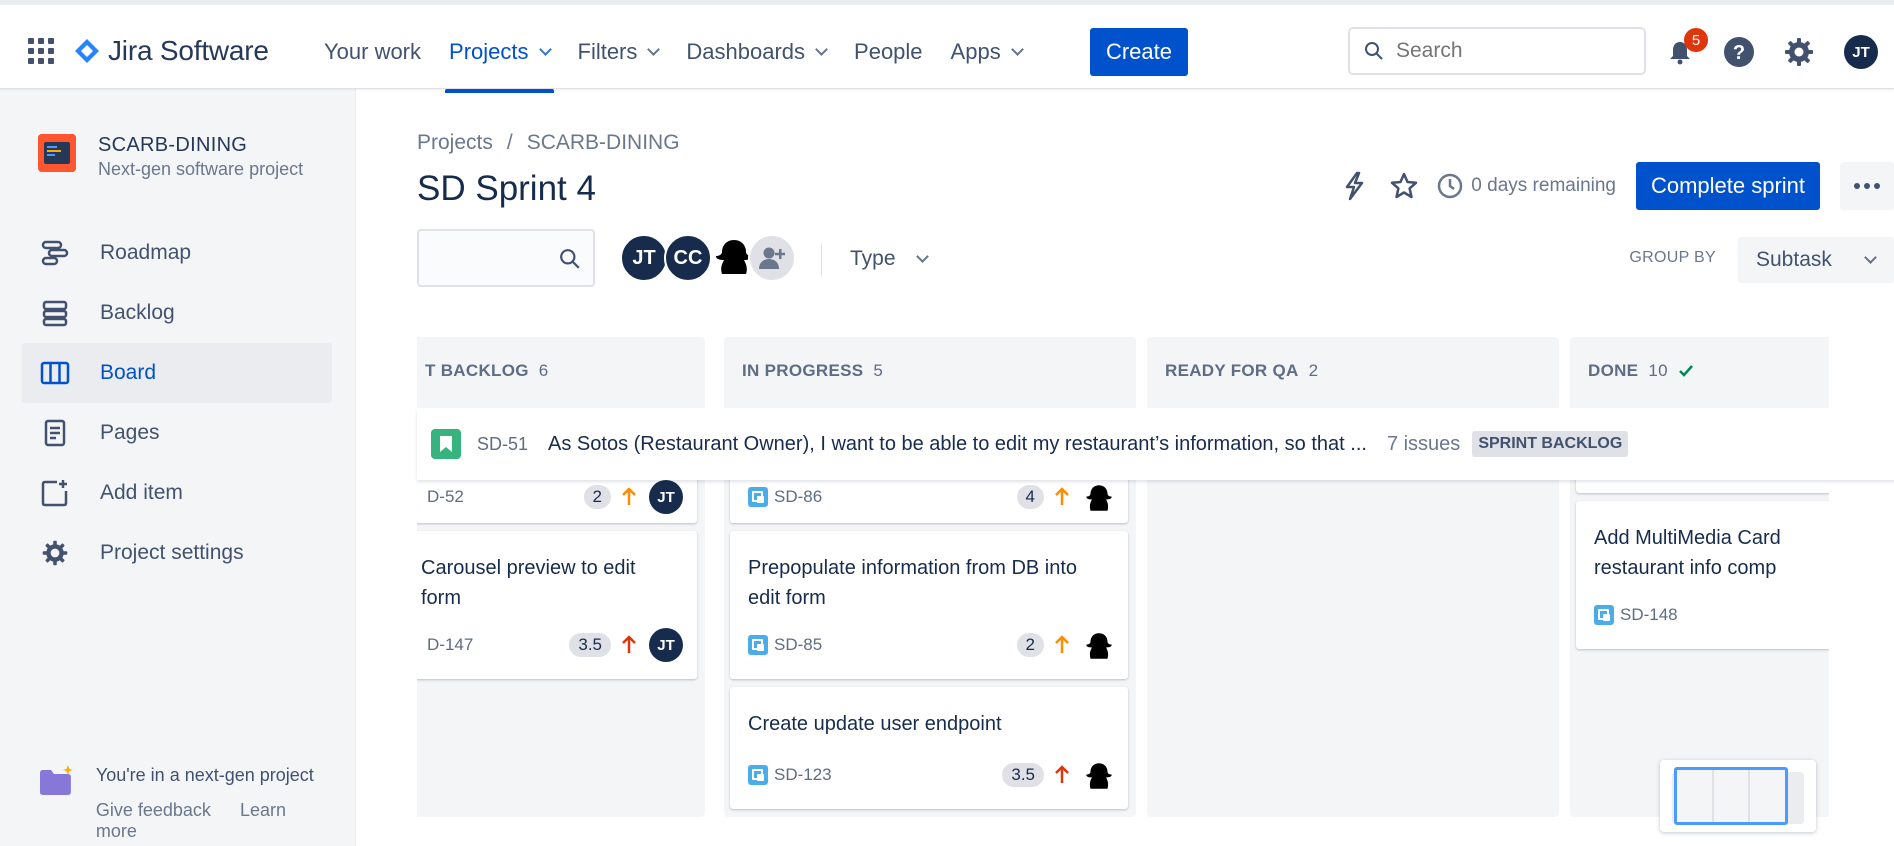 The width and height of the screenshot is (1894, 846). I want to click on swimlane-issue-count: 7 issues, so click(1423, 443).